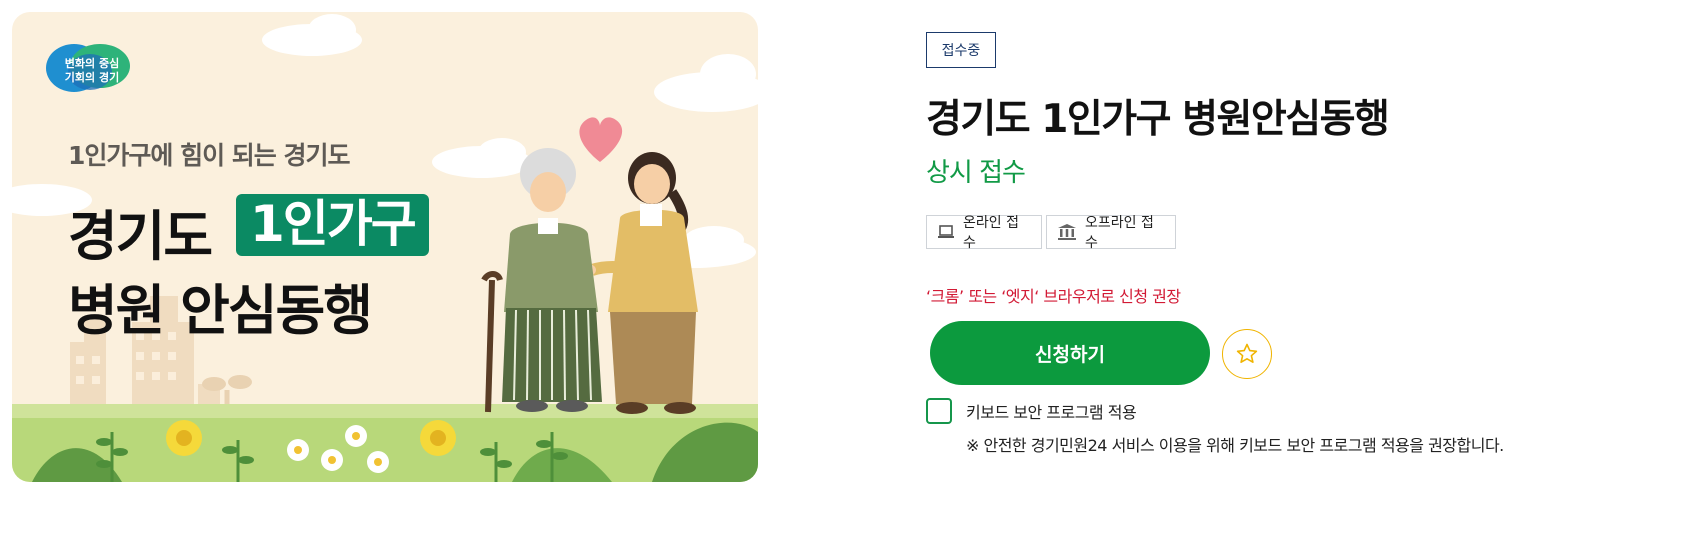  I want to click on application-period: 상시 접수, so click(976, 173).